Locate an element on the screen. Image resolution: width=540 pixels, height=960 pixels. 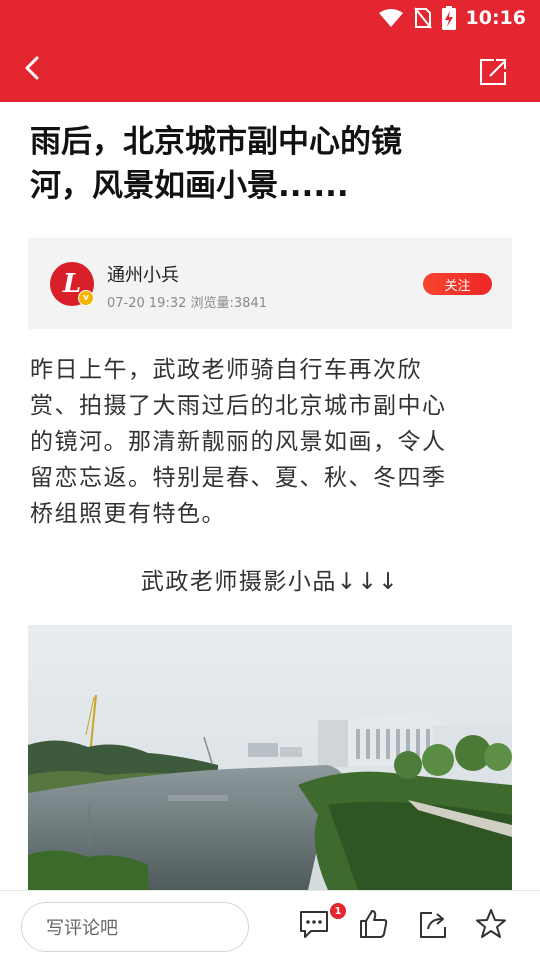
comment-icon is located at coordinates (314, 924).